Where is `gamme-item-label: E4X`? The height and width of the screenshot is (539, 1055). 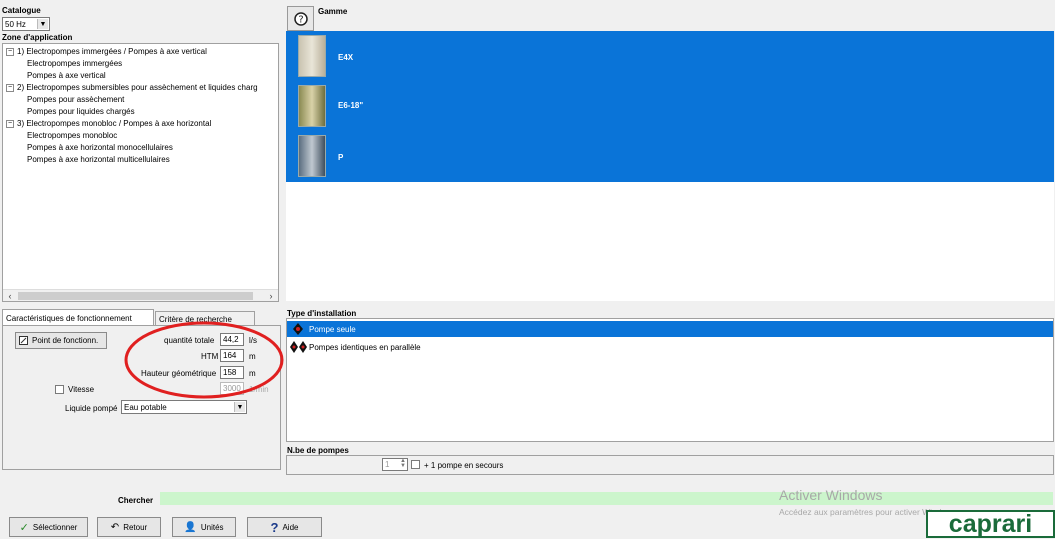
gamme-item-label: E4X is located at coordinates (346, 57).